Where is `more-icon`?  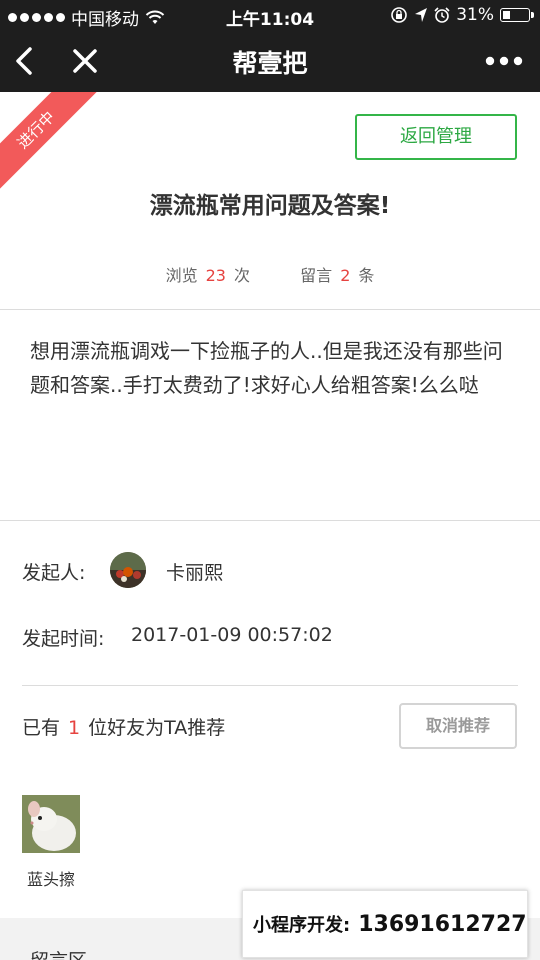
more-icon is located at coordinates (504, 61).